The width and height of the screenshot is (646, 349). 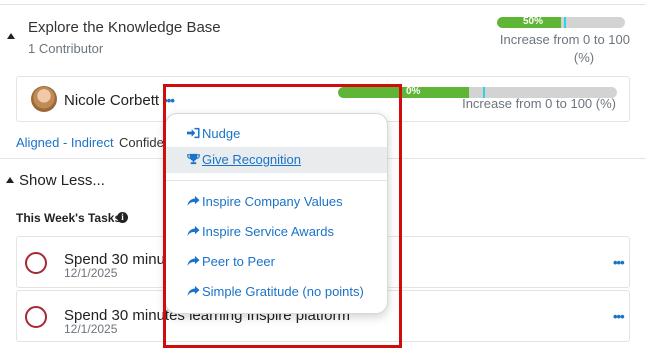 I want to click on goal-increase-line2: (%), so click(x=584, y=57).